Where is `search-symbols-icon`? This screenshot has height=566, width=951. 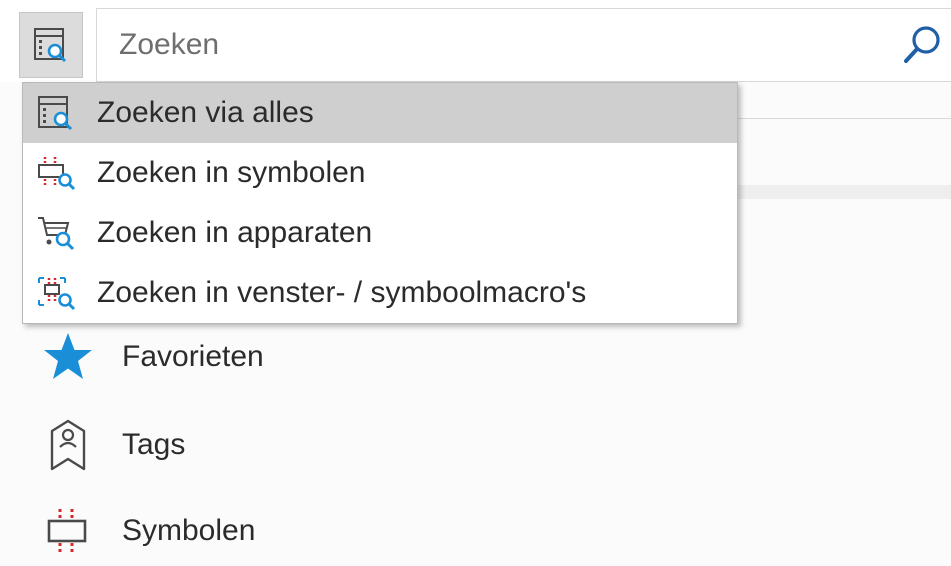
search-symbols-icon is located at coordinates (57, 174).